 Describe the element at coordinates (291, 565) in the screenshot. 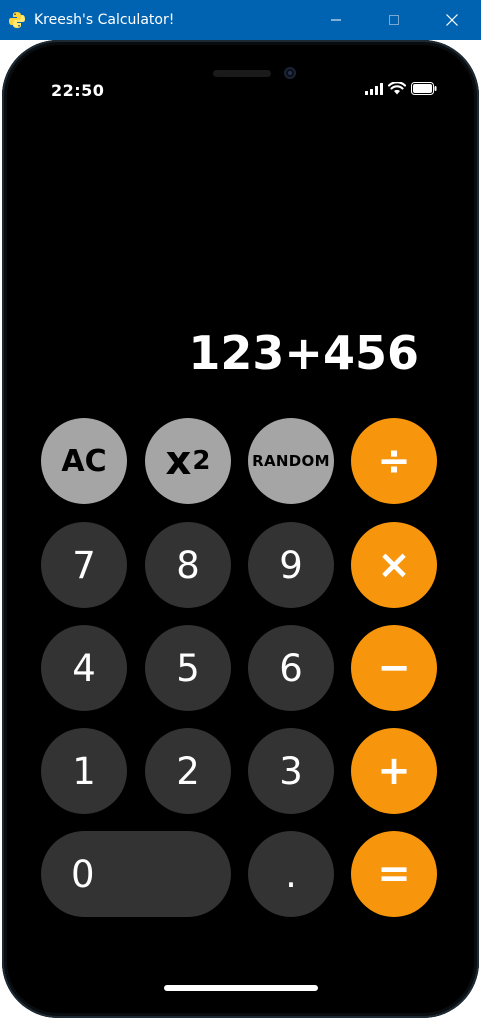

I see `digit-9-button: 9` at that location.